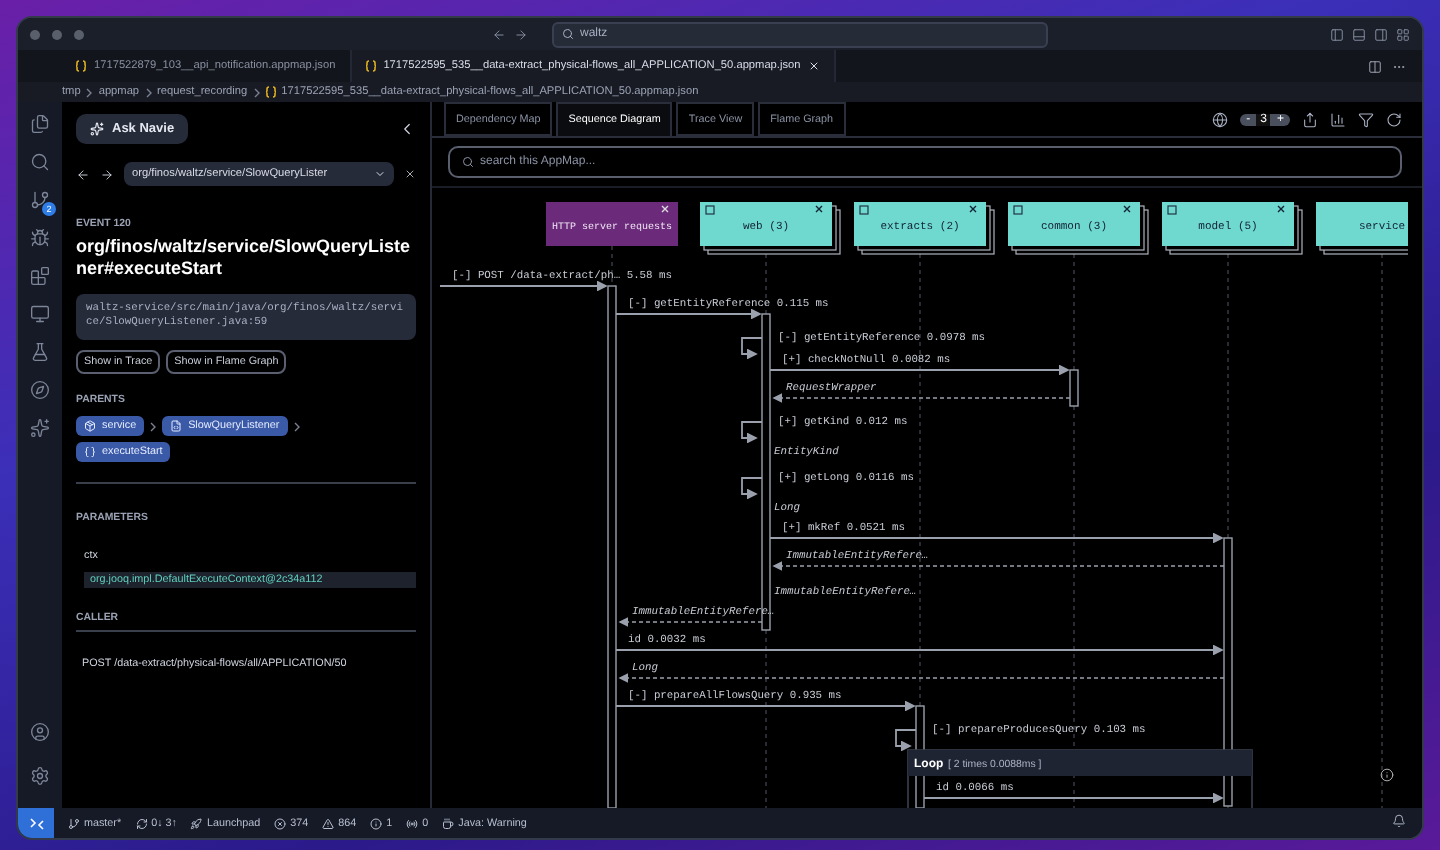 The width and height of the screenshot is (1440, 850). Describe the element at coordinates (40, 390) in the screenshot. I see `compass-icon` at that location.